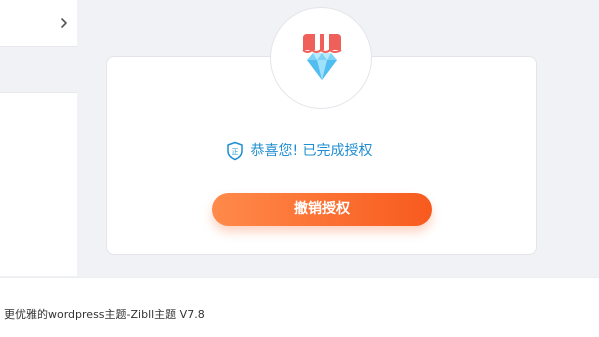 The height and width of the screenshot is (337, 599). I want to click on badge-circle, so click(321, 58).